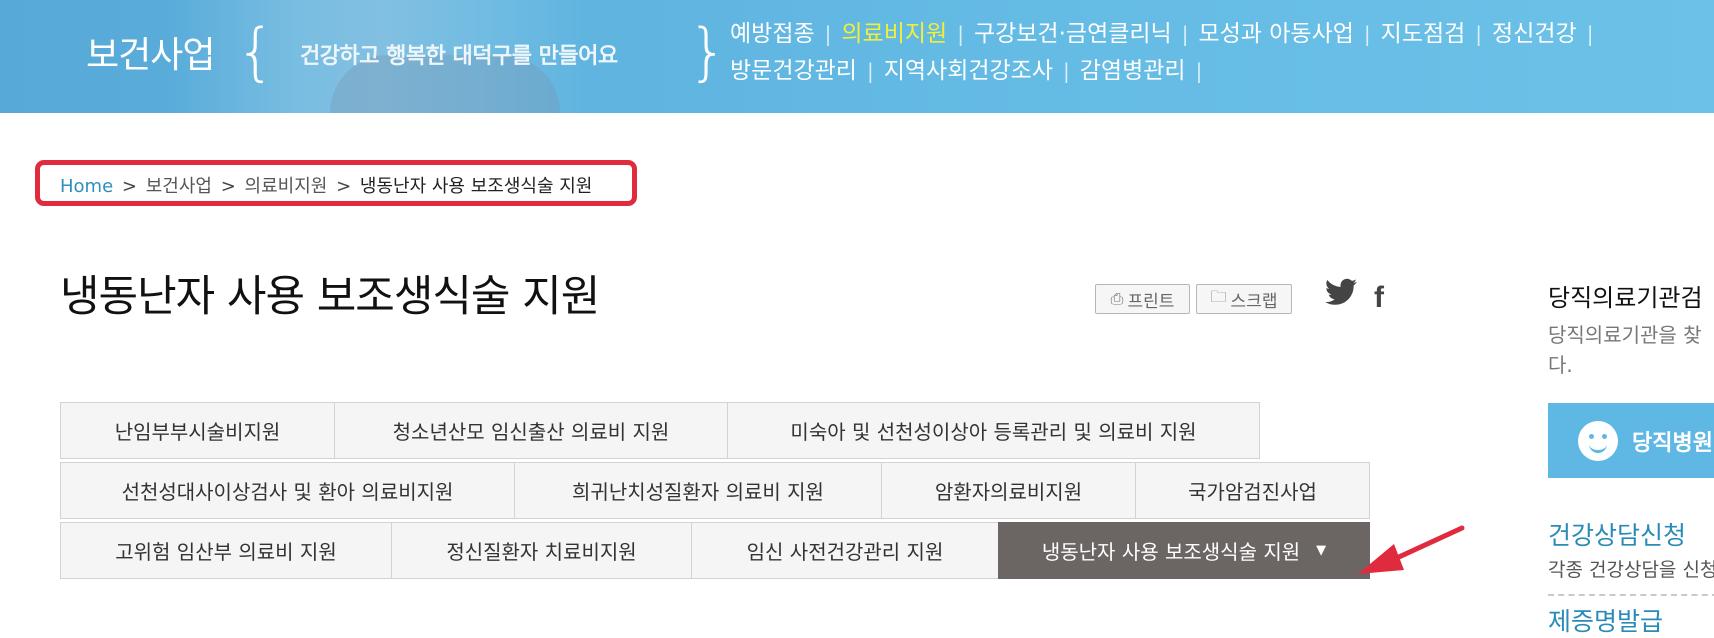  I want to click on print-label: 프린트, so click(1151, 301).